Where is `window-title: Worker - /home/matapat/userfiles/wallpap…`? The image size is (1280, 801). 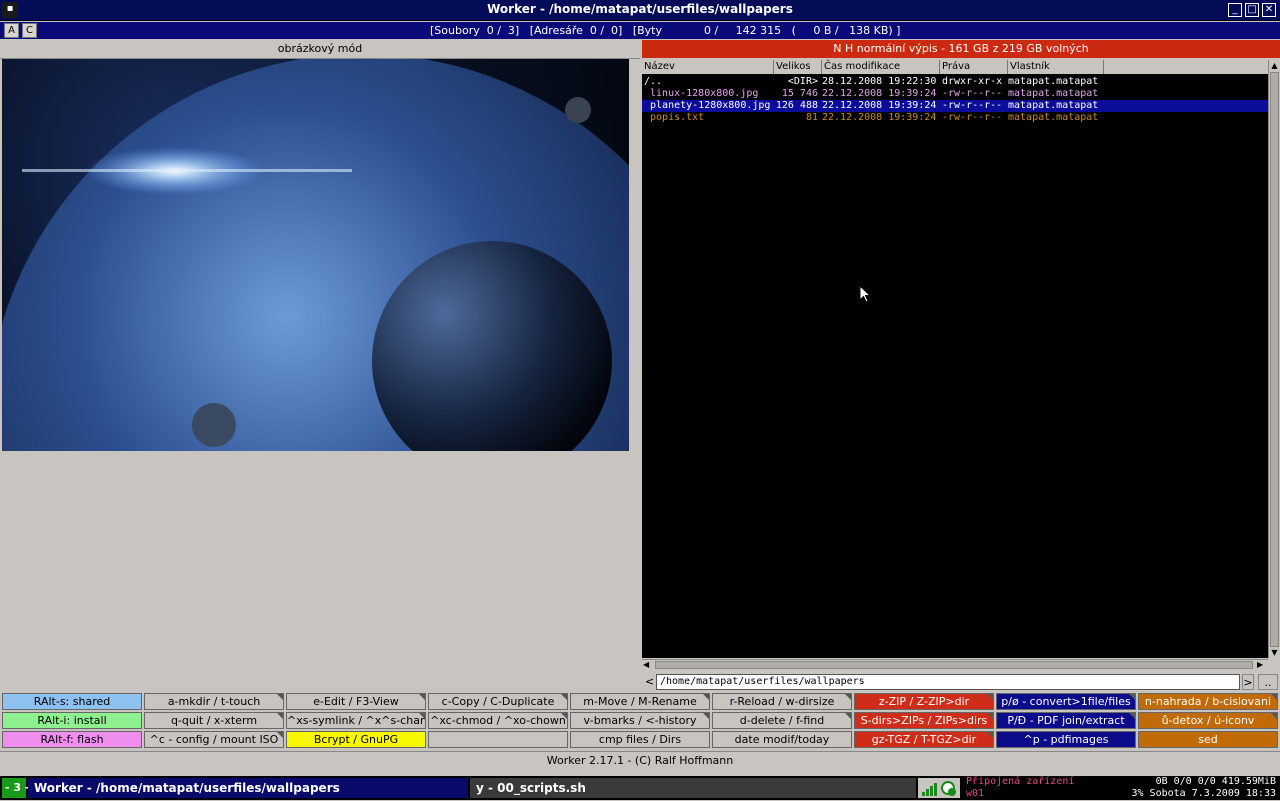 window-title: Worker - /home/matapat/userfiles/wallpap… is located at coordinates (640, 9).